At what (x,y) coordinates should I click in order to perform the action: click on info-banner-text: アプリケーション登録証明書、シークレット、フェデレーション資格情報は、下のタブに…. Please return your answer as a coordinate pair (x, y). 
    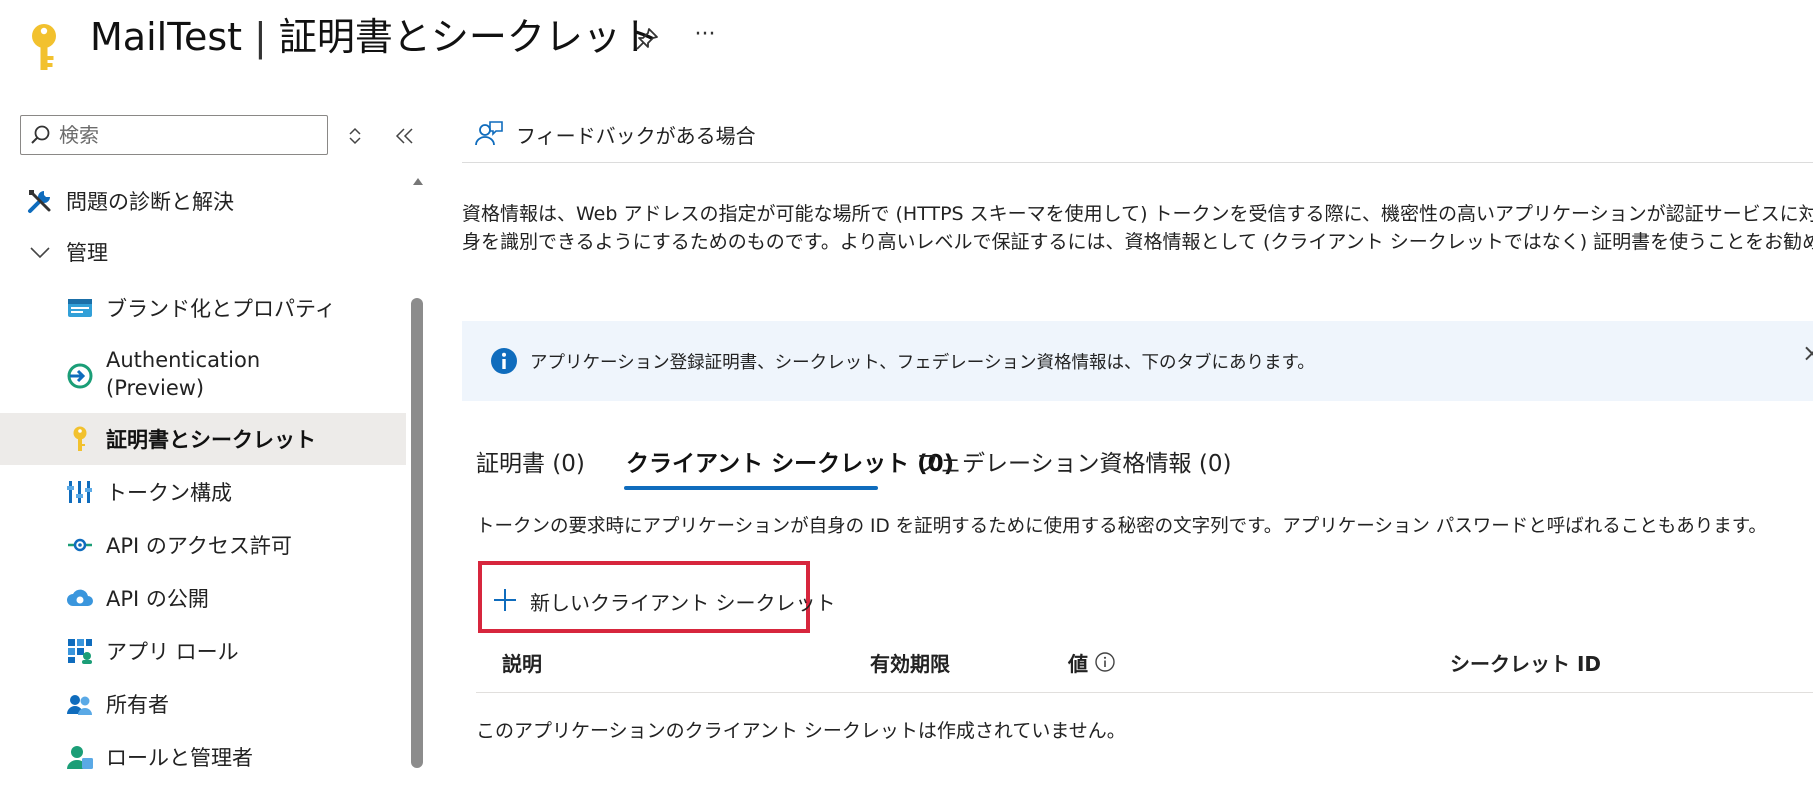
    Looking at the image, I should click on (922, 363).